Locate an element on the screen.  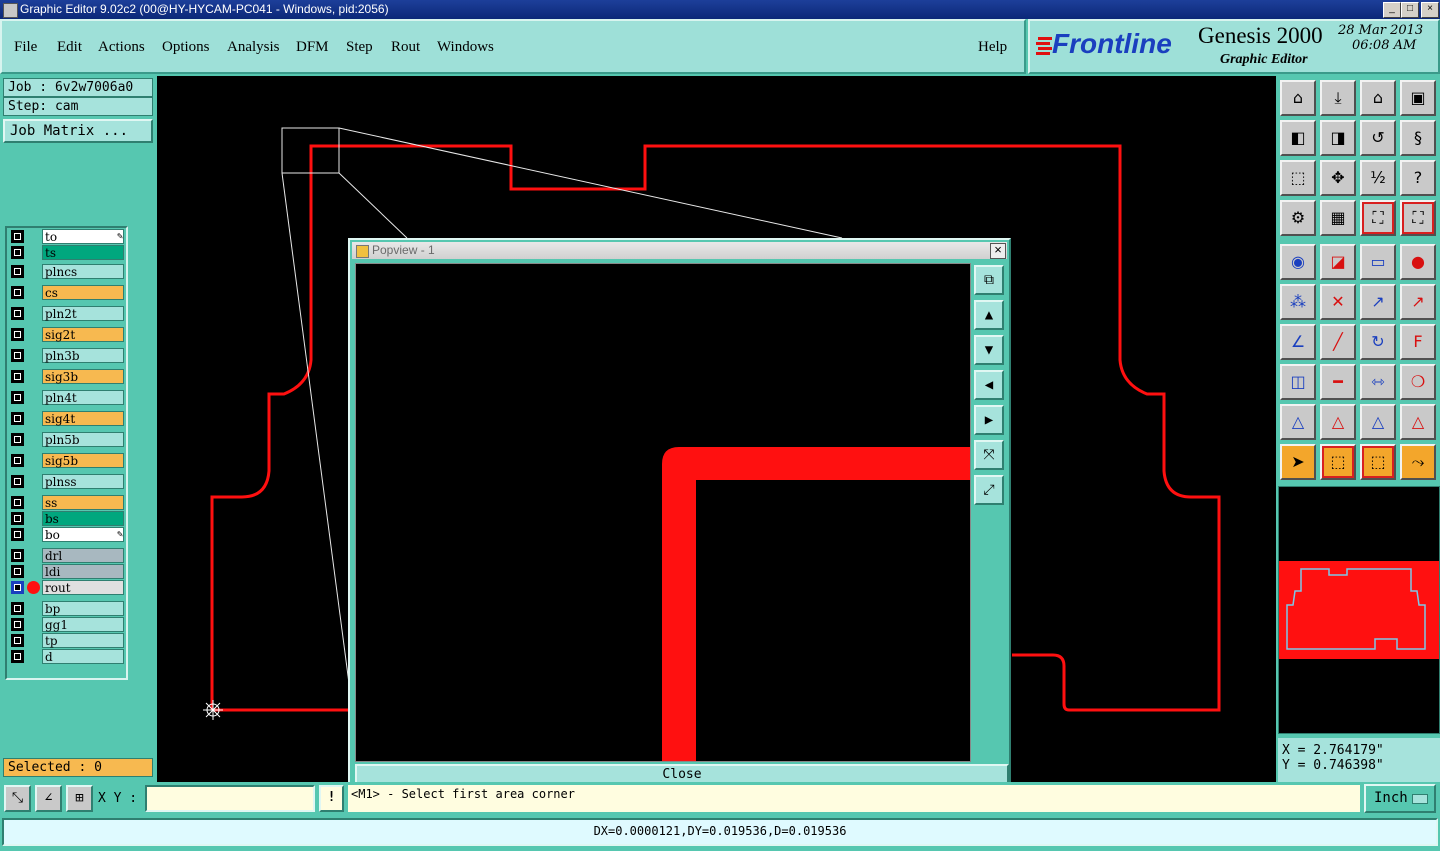
window-button: ▣ is located at coordinates (1418, 98).